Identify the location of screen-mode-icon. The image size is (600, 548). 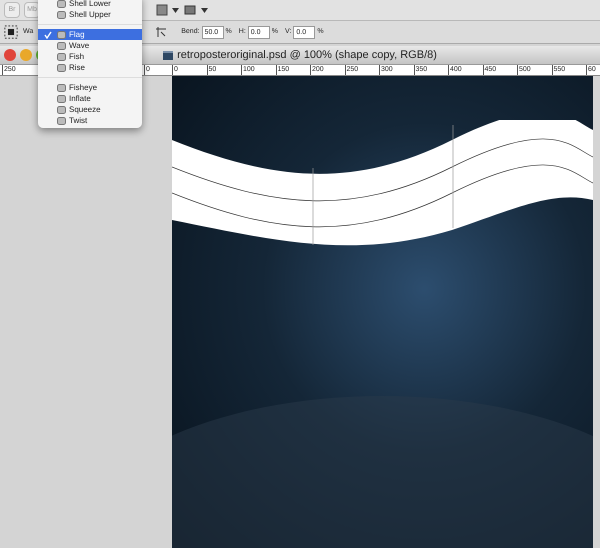
(190, 10).